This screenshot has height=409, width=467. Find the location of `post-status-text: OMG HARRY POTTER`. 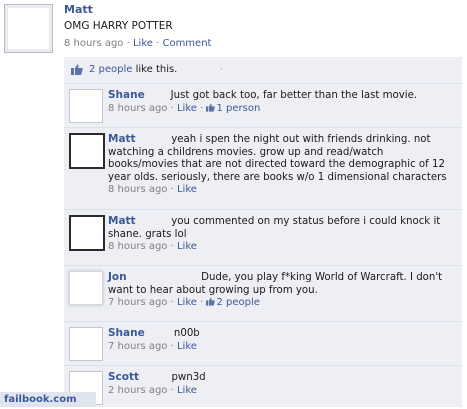

post-status-text: OMG HARRY POTTER is located at coordinates (118, 26).